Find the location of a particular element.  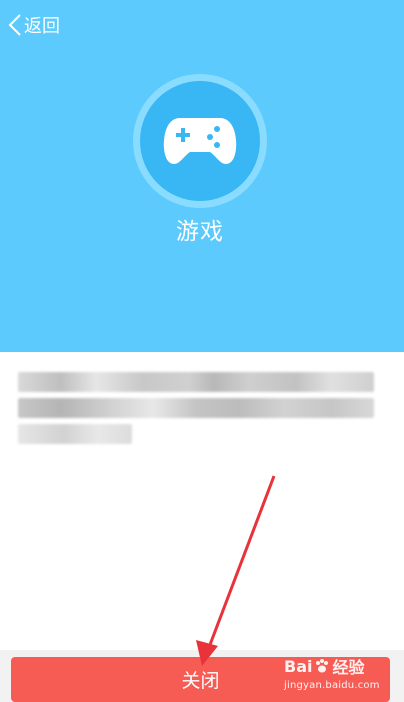

gamepad-icon is located at coordinates (200, 141).